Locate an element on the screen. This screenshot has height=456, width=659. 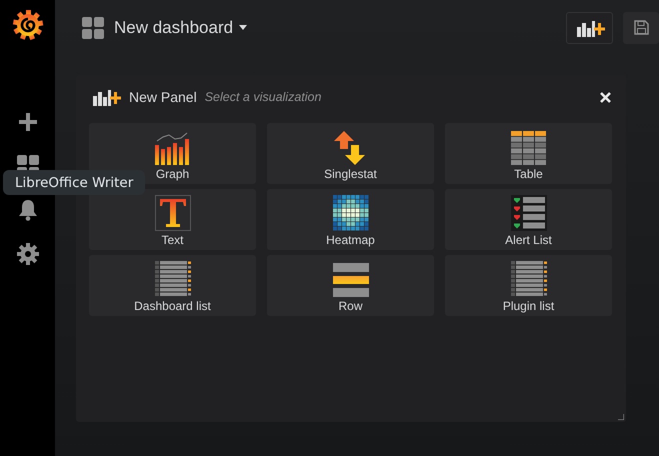
visualization-option: Text is located at coordinates (172, 219).